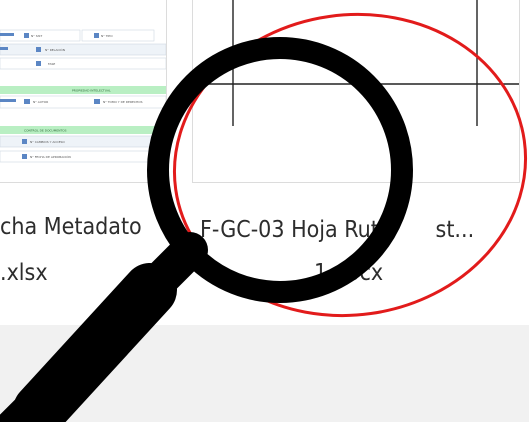  What do you see at coordinates (50, 156) in the screenshot?
I see `preview-row6: N° FECHA DE APROBACIÓN` at bounding box center [50, 156].